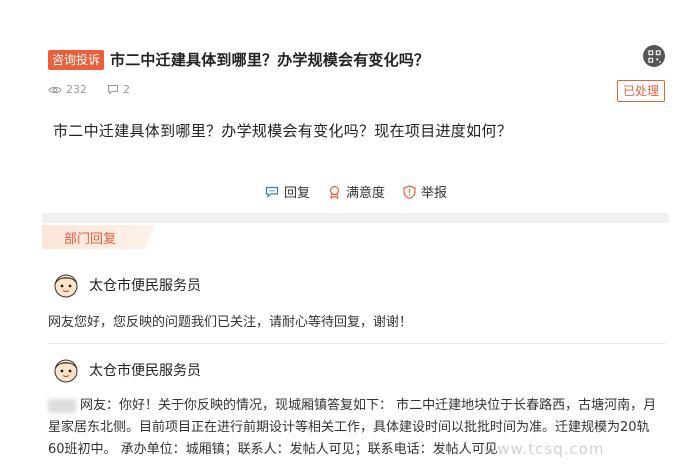 Image resolution: width=700 pixels, height=474 pixels. Describe the element at coordinates (283, 131) in the screenshot. I see `question-text: 市二中迁建具体到哪里？办学规模会有变化吗？现在项目进度如何？` at that location.